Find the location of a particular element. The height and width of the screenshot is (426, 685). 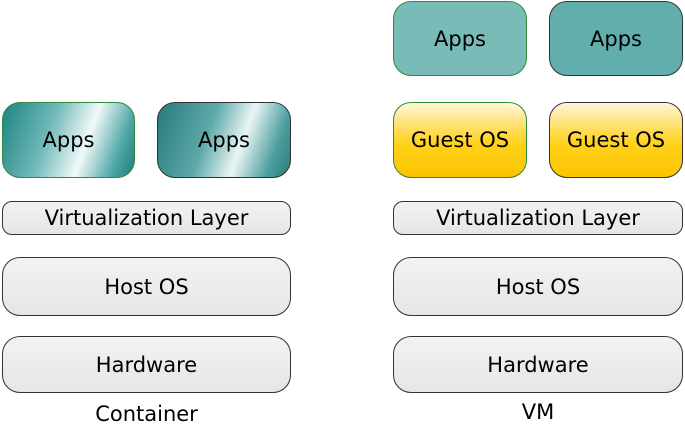

vm-caption: VM is located at coordinates (538, 412).